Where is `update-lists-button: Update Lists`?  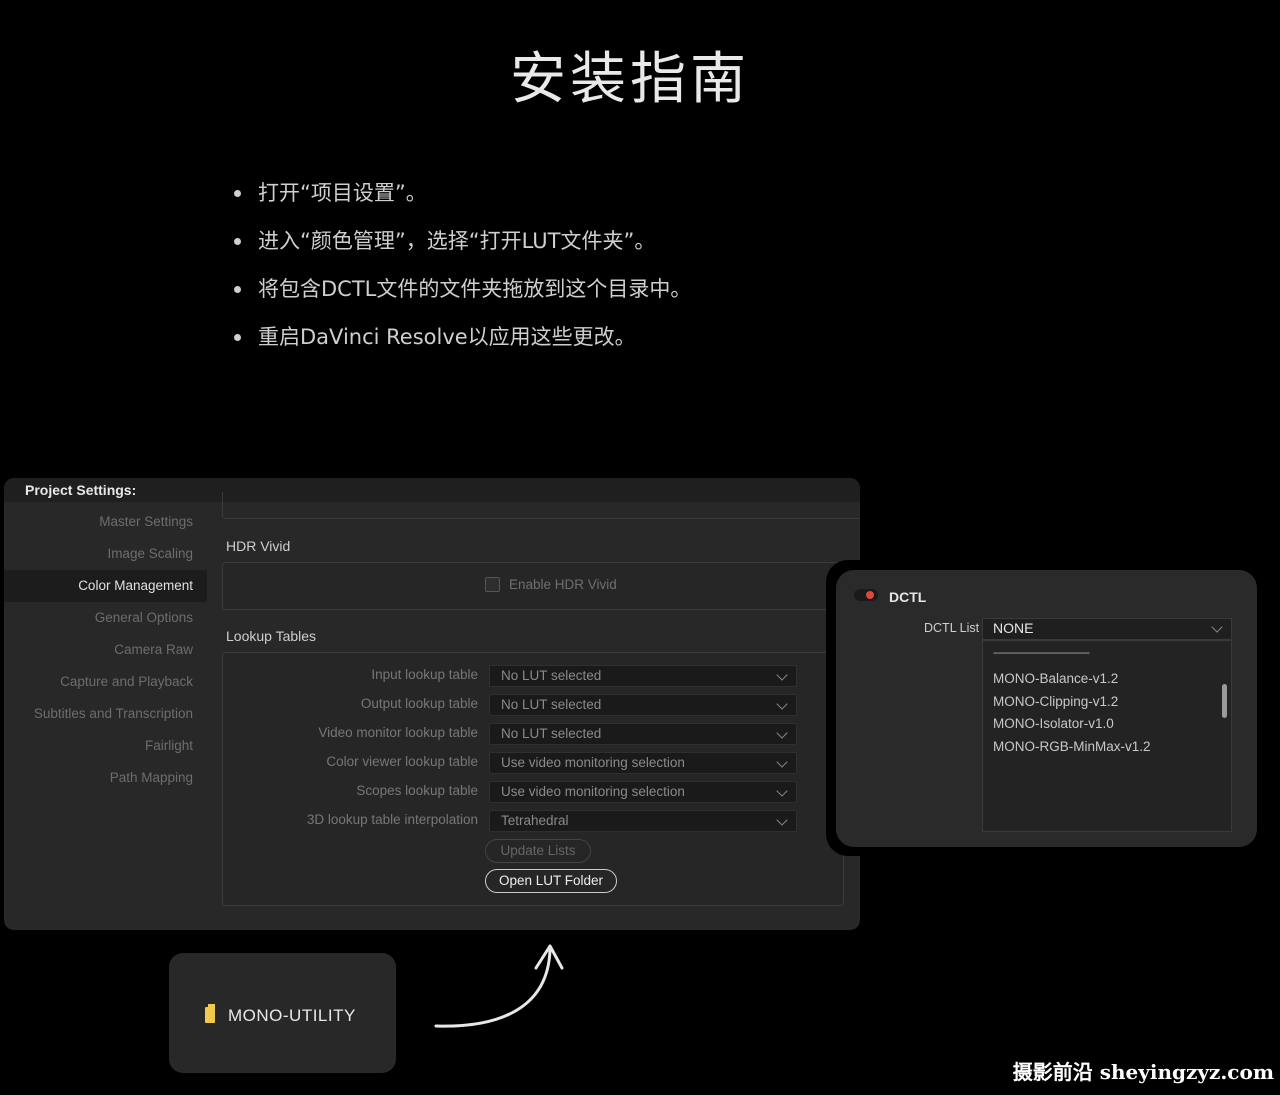
update-lists-button: Update Lists is located at coordinates (538, 851).